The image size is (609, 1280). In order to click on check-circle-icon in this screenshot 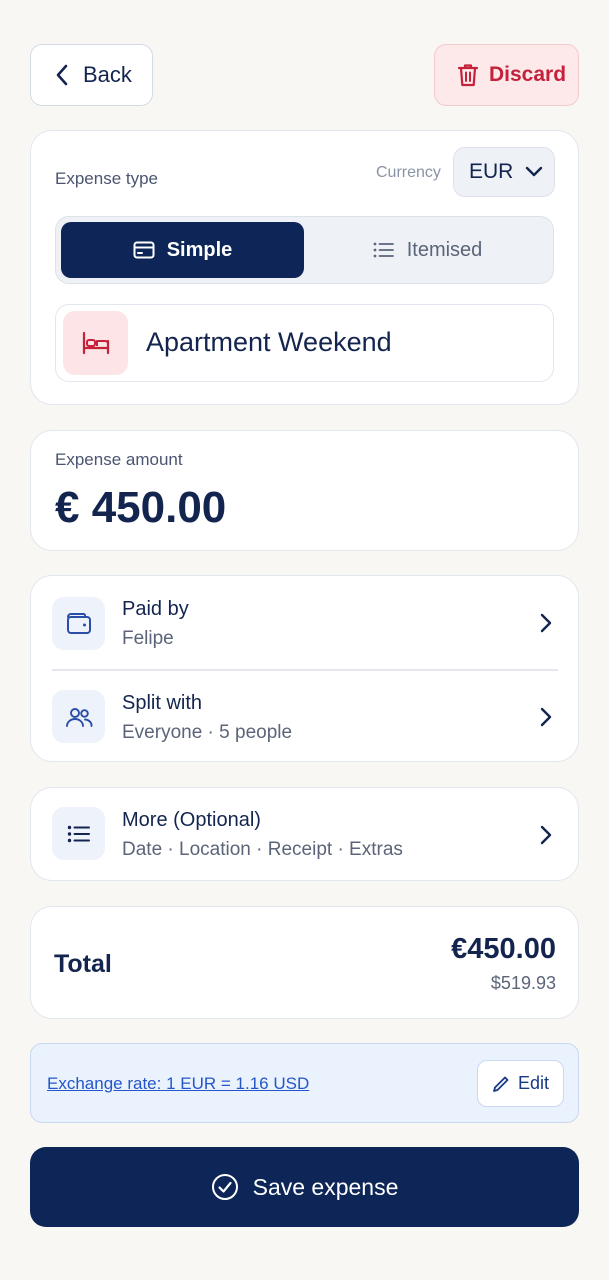, I will do `click(224, 1187)`.